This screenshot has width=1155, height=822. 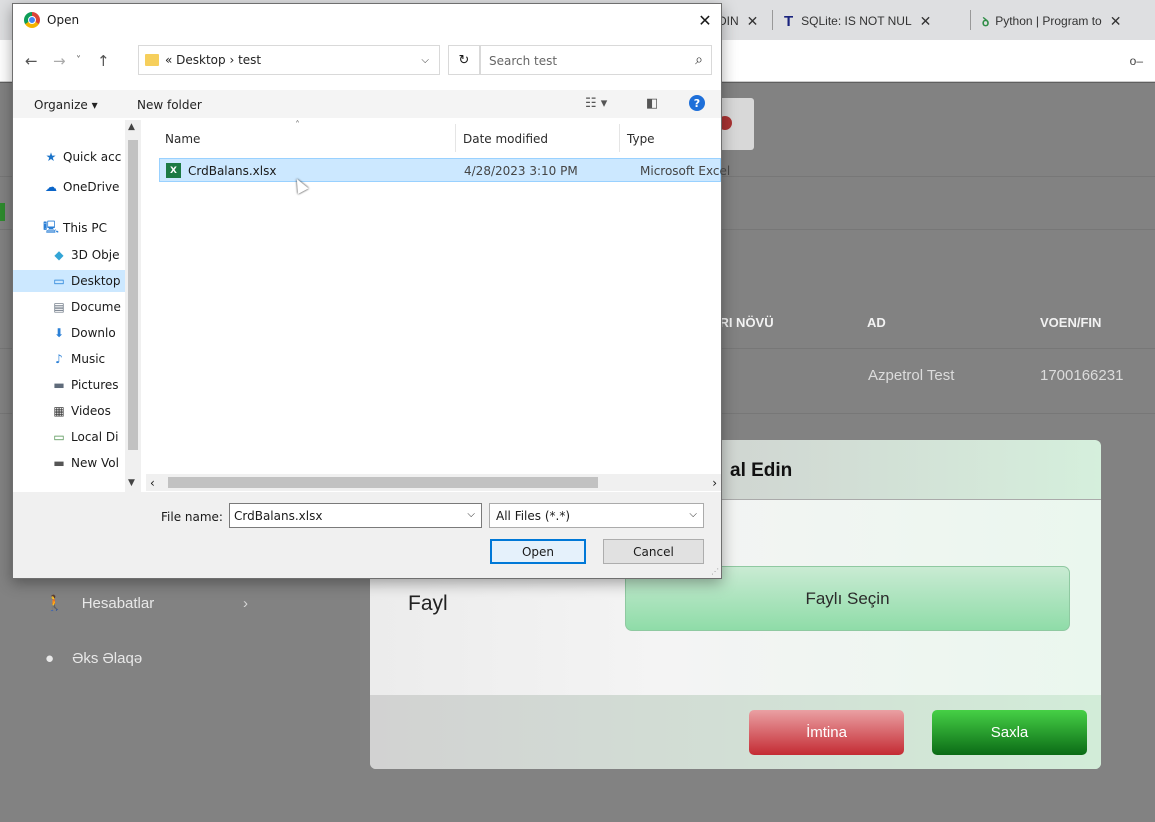 I want to click on resize-grip-icon: ⋰, so click(x=715, y=571).